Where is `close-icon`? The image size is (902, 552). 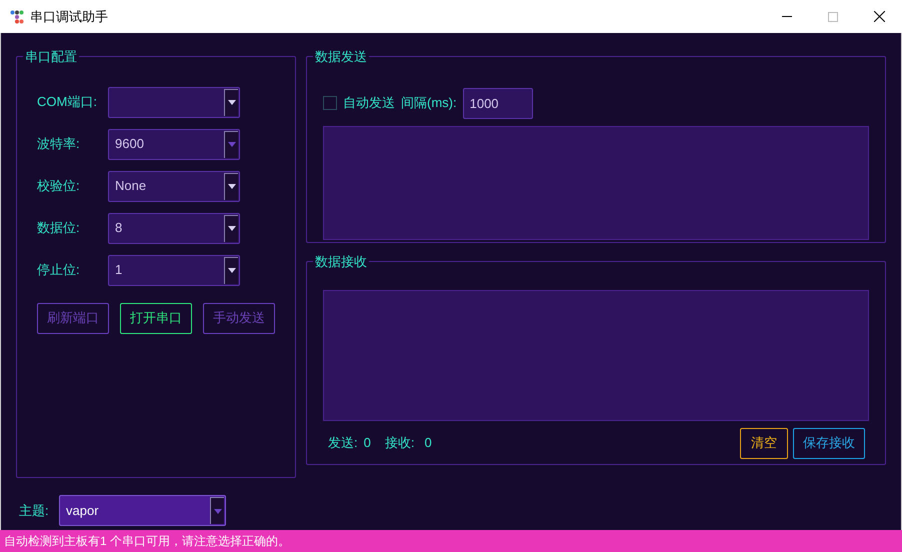
close-icon is located at coordinates (879, 16).